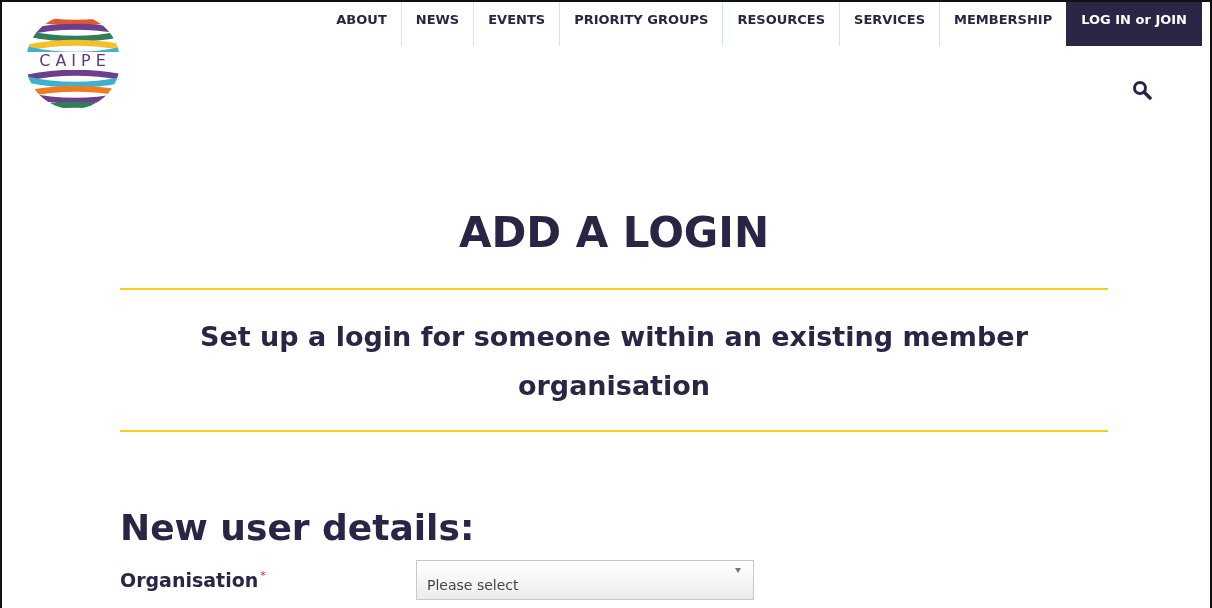 This screenshot has height=608, width=1212. I want to click on field-label: Organisation, so click(189, 580).